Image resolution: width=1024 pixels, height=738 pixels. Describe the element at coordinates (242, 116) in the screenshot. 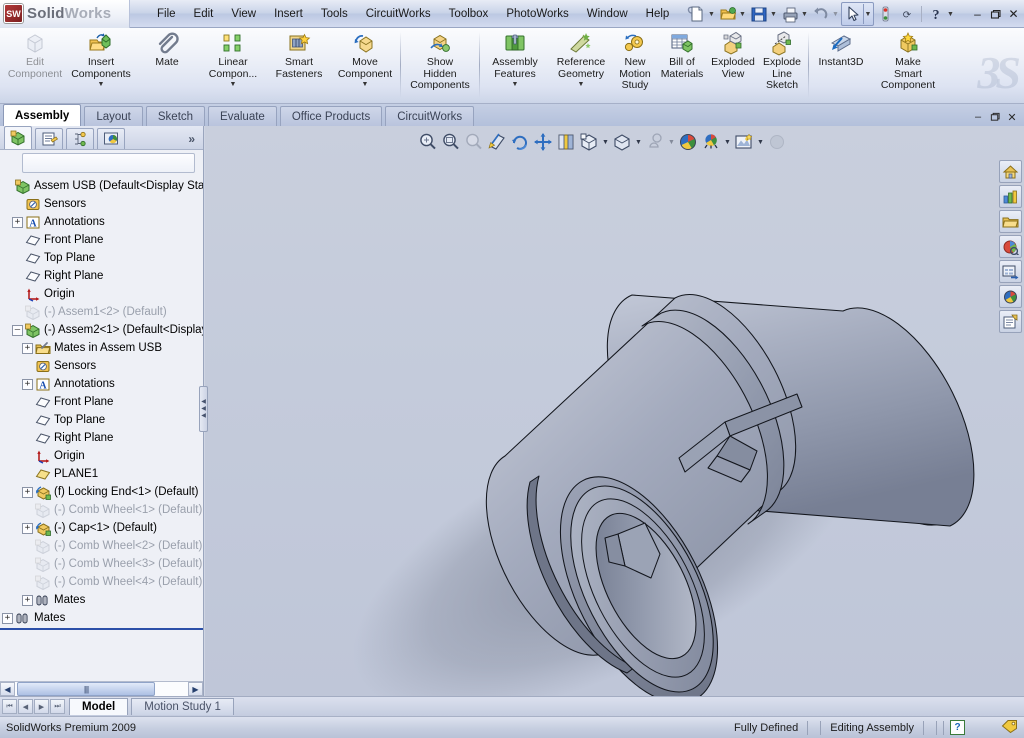

I see `tab-evaluate: Evaluate` at that location.